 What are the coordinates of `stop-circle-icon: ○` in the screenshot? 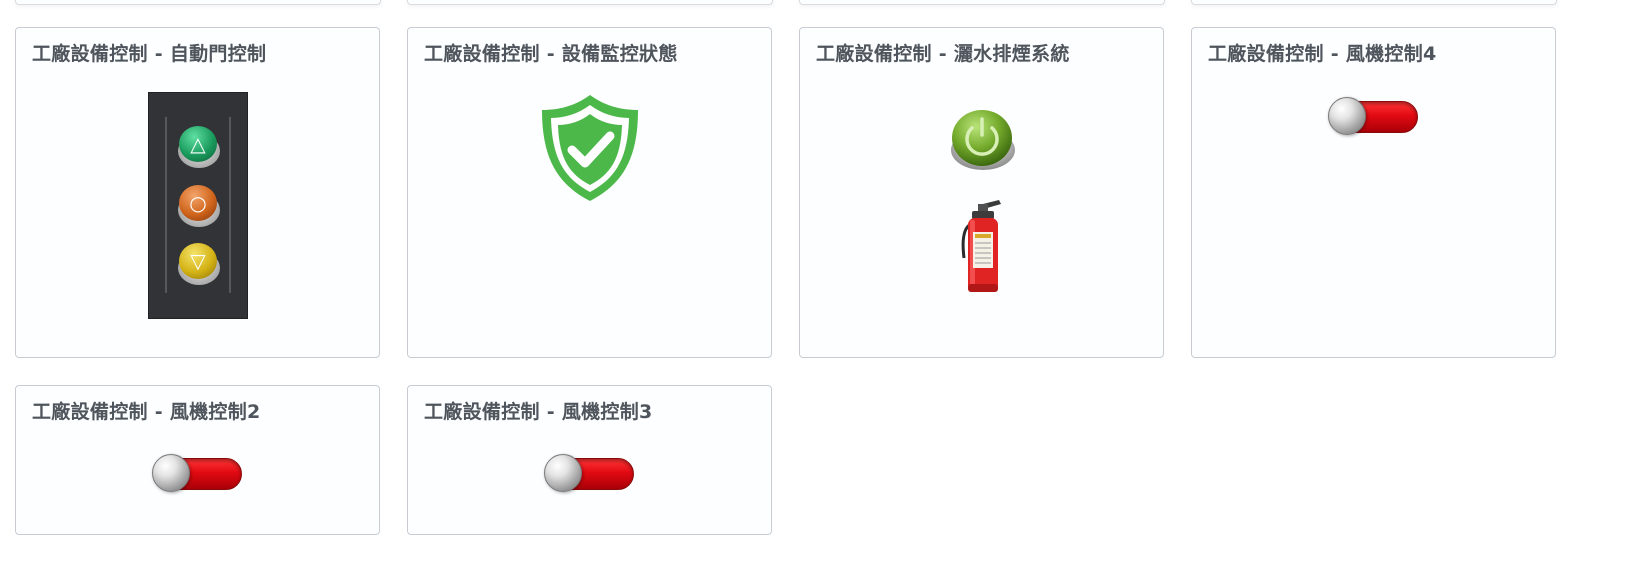 It's located at (198, 203).